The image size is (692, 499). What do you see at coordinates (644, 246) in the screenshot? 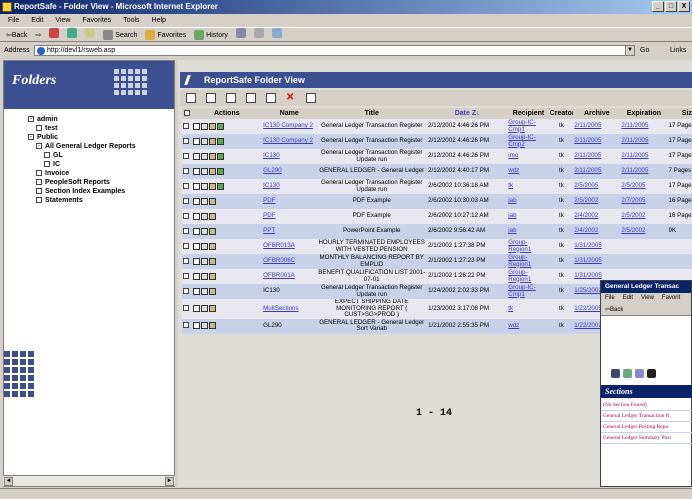
I see `report-expiration` at bounding box center [644, 246].